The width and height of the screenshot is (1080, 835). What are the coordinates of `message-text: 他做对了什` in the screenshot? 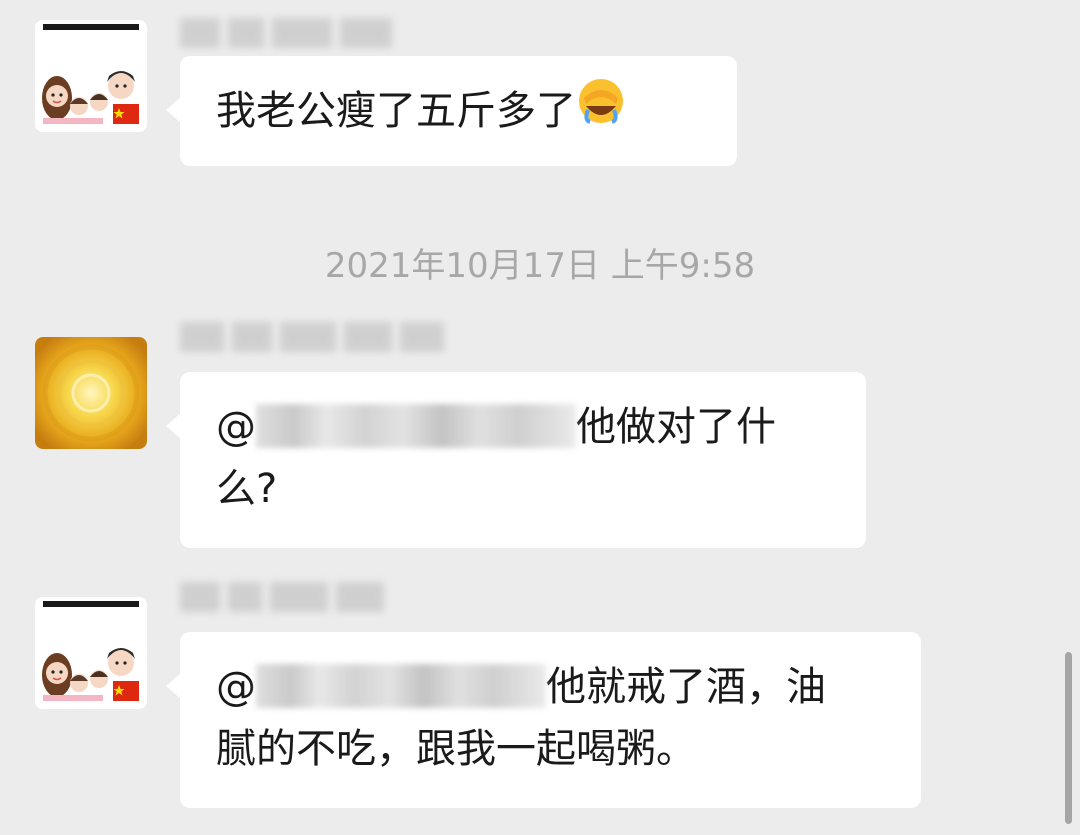 It's located at (676, 427).